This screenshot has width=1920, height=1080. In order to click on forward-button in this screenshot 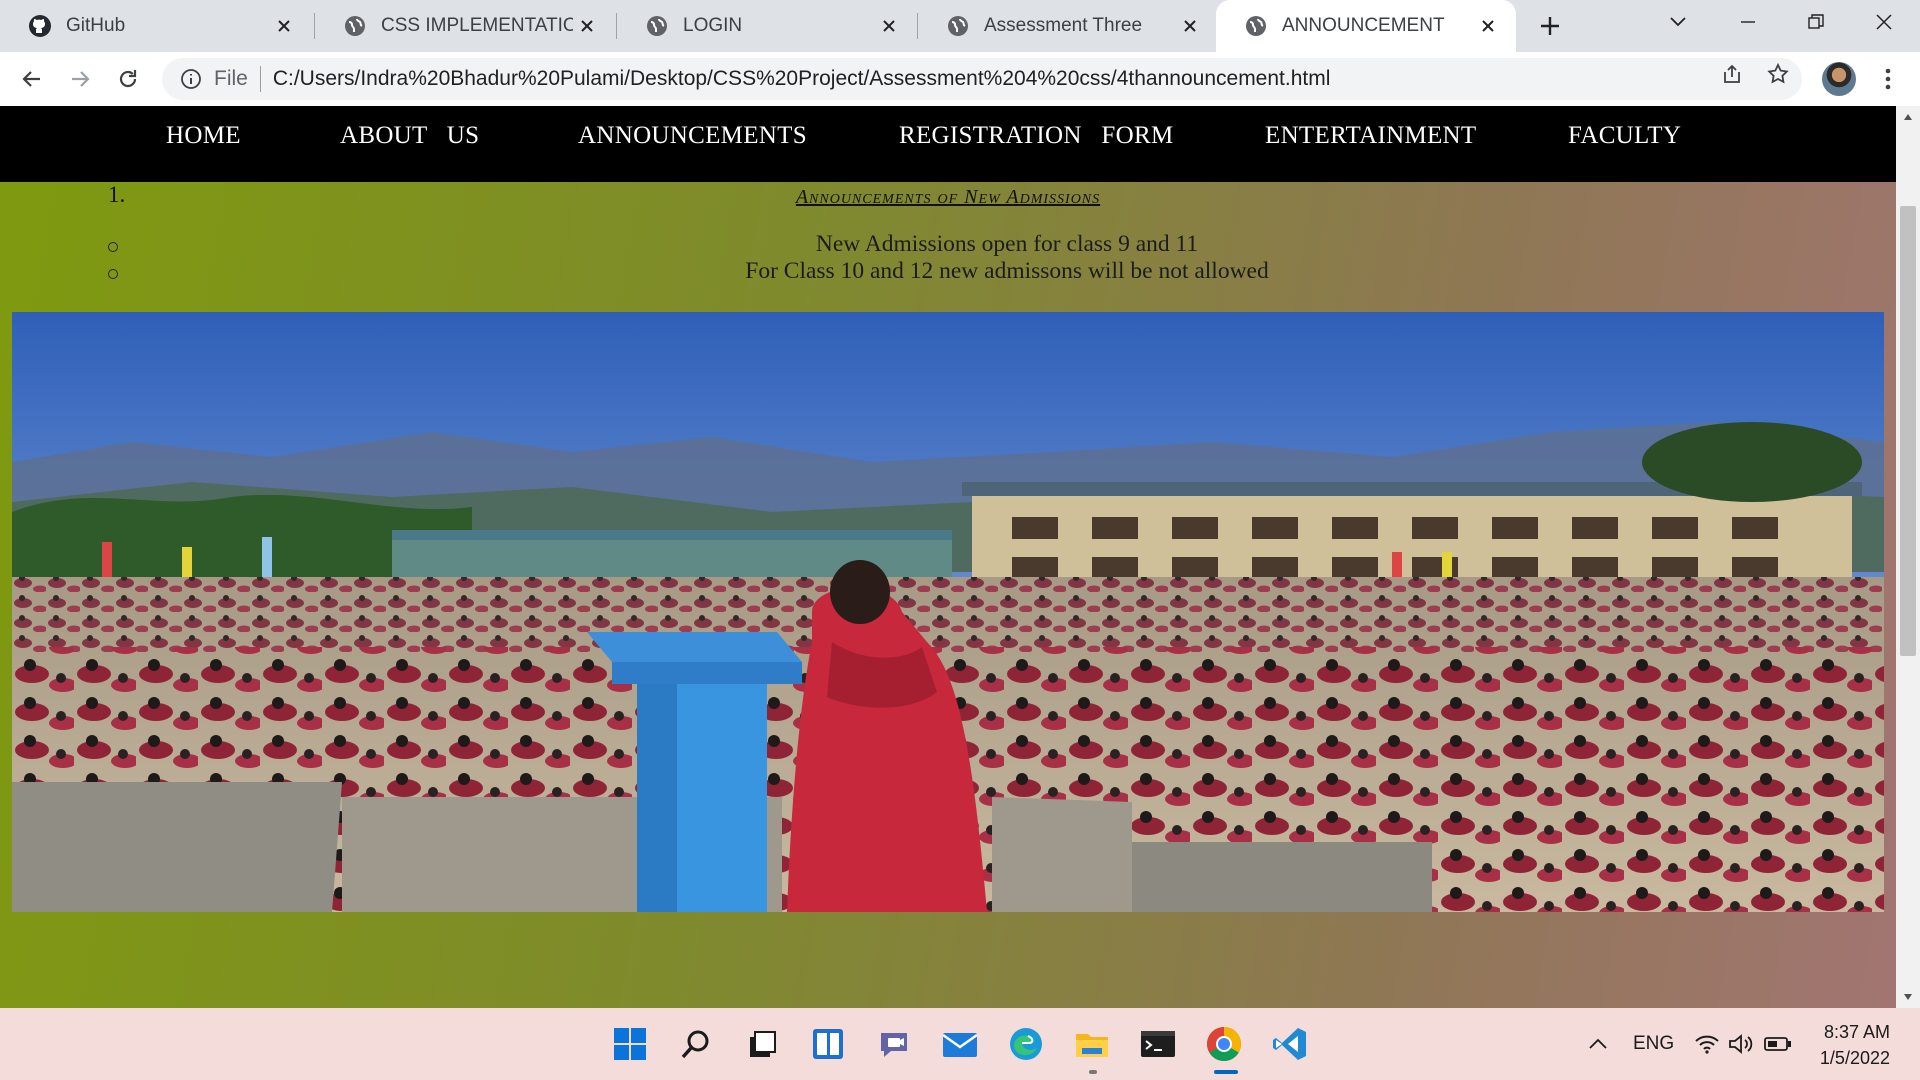, I will do `click(80, 79)`.